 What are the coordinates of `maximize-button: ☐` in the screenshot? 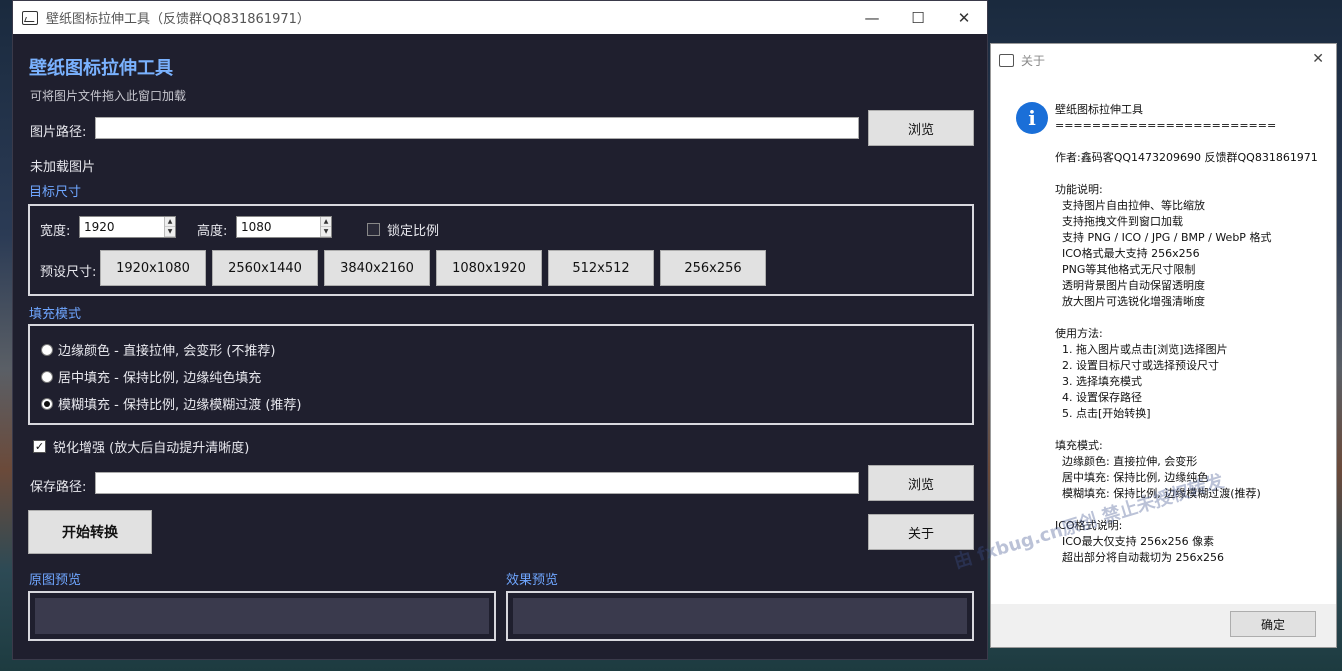 It's located at (918, 17).